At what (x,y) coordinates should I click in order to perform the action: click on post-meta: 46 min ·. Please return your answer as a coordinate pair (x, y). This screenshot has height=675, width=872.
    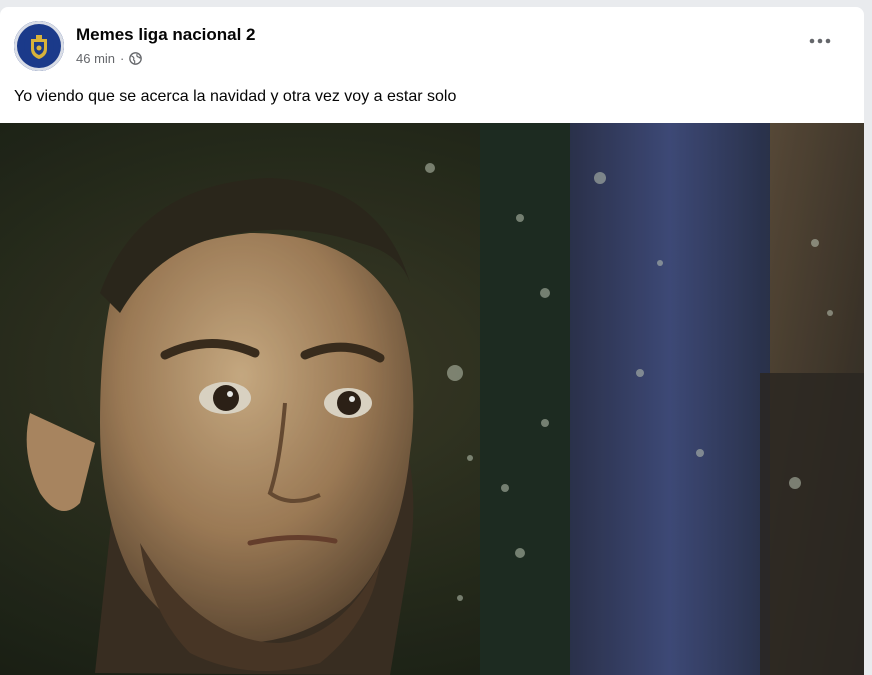
    Looking at the image, I should click on (109, 58).